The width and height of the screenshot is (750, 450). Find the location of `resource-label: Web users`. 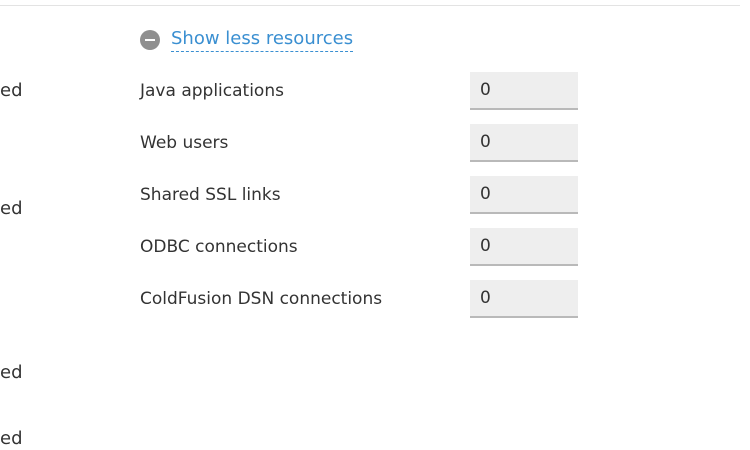

resource-label: Web users is located at coordinates (184, 143).